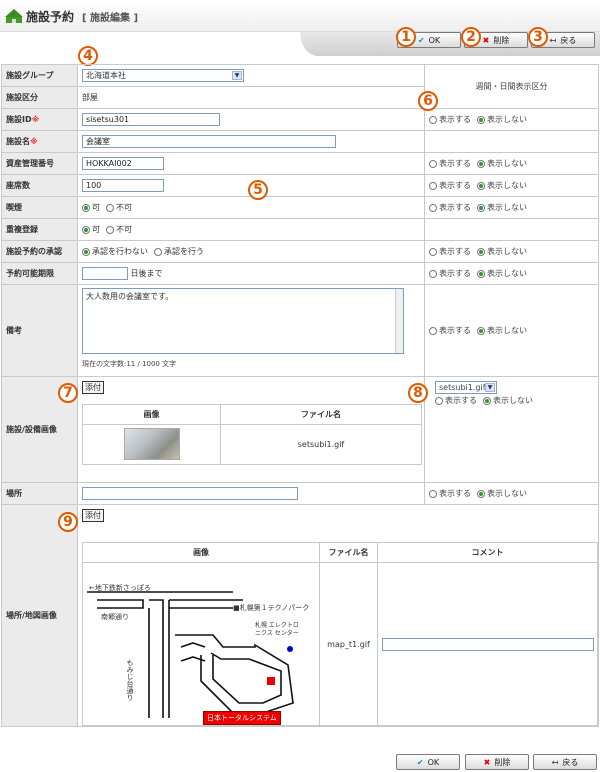 The width and height of the screenshot is (600, 772). What do you see at coordinates (251, 97) in the screenshot?
I see `kind-value: 部屋` at bounding box center [251, 97].